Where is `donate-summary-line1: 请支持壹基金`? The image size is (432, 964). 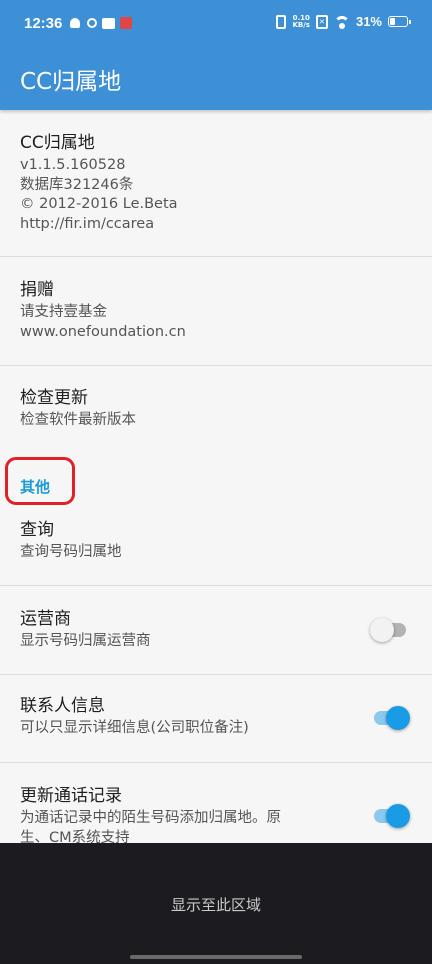
donate-summary-line1: 请支持壹基金 is located at coordinates (63, 312).